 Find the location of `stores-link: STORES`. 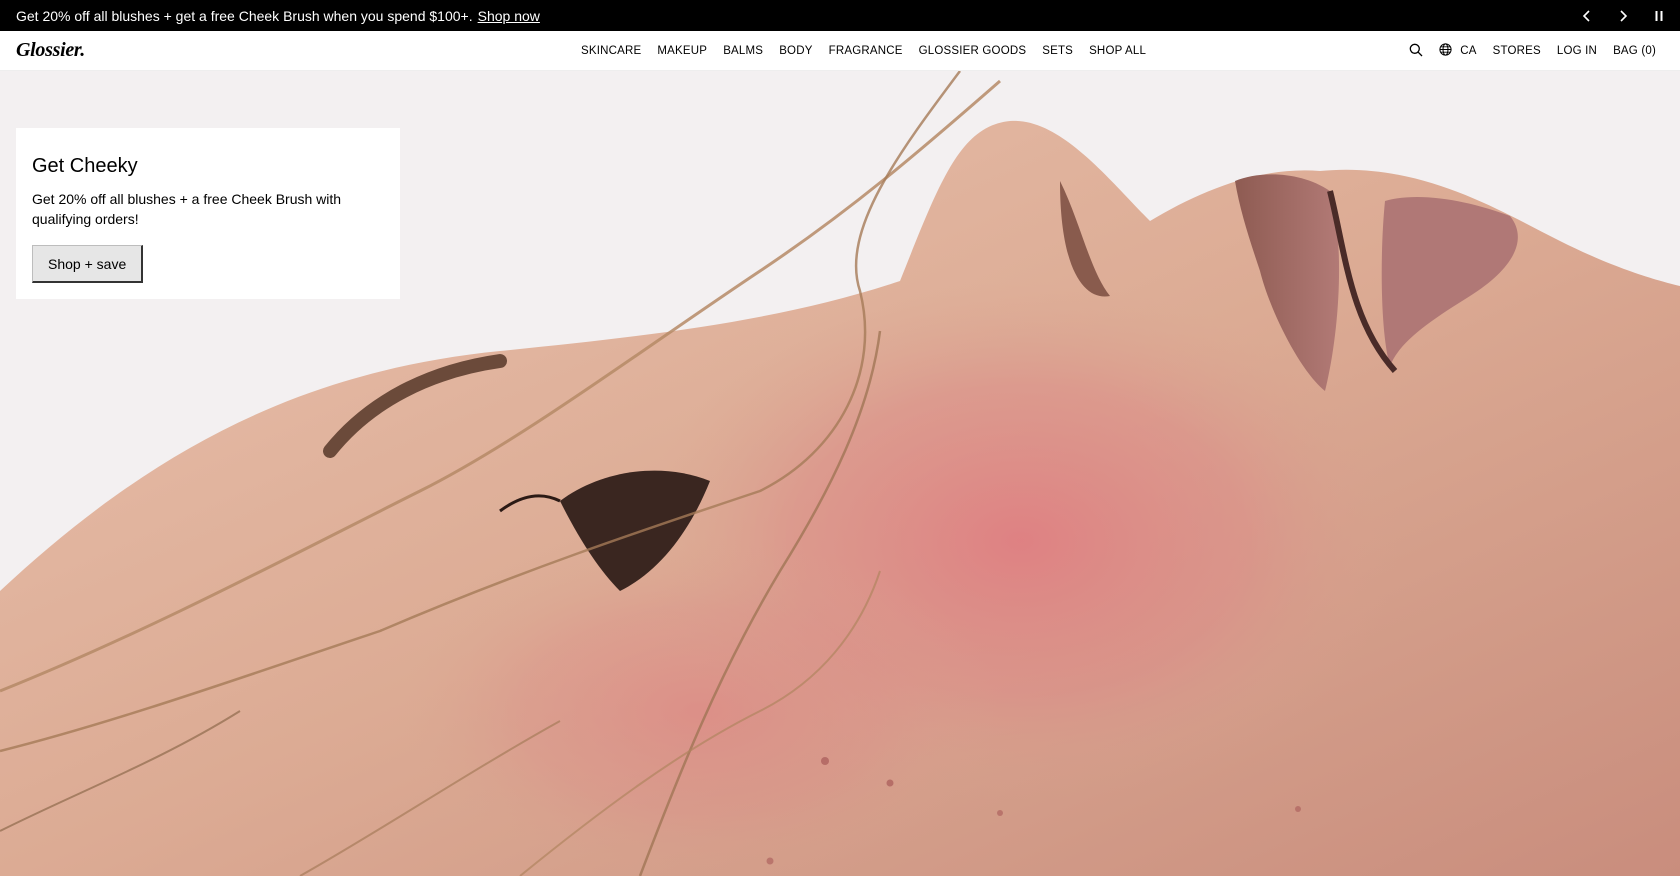

stores-link: STORES is located at coordinates (1517, 51).